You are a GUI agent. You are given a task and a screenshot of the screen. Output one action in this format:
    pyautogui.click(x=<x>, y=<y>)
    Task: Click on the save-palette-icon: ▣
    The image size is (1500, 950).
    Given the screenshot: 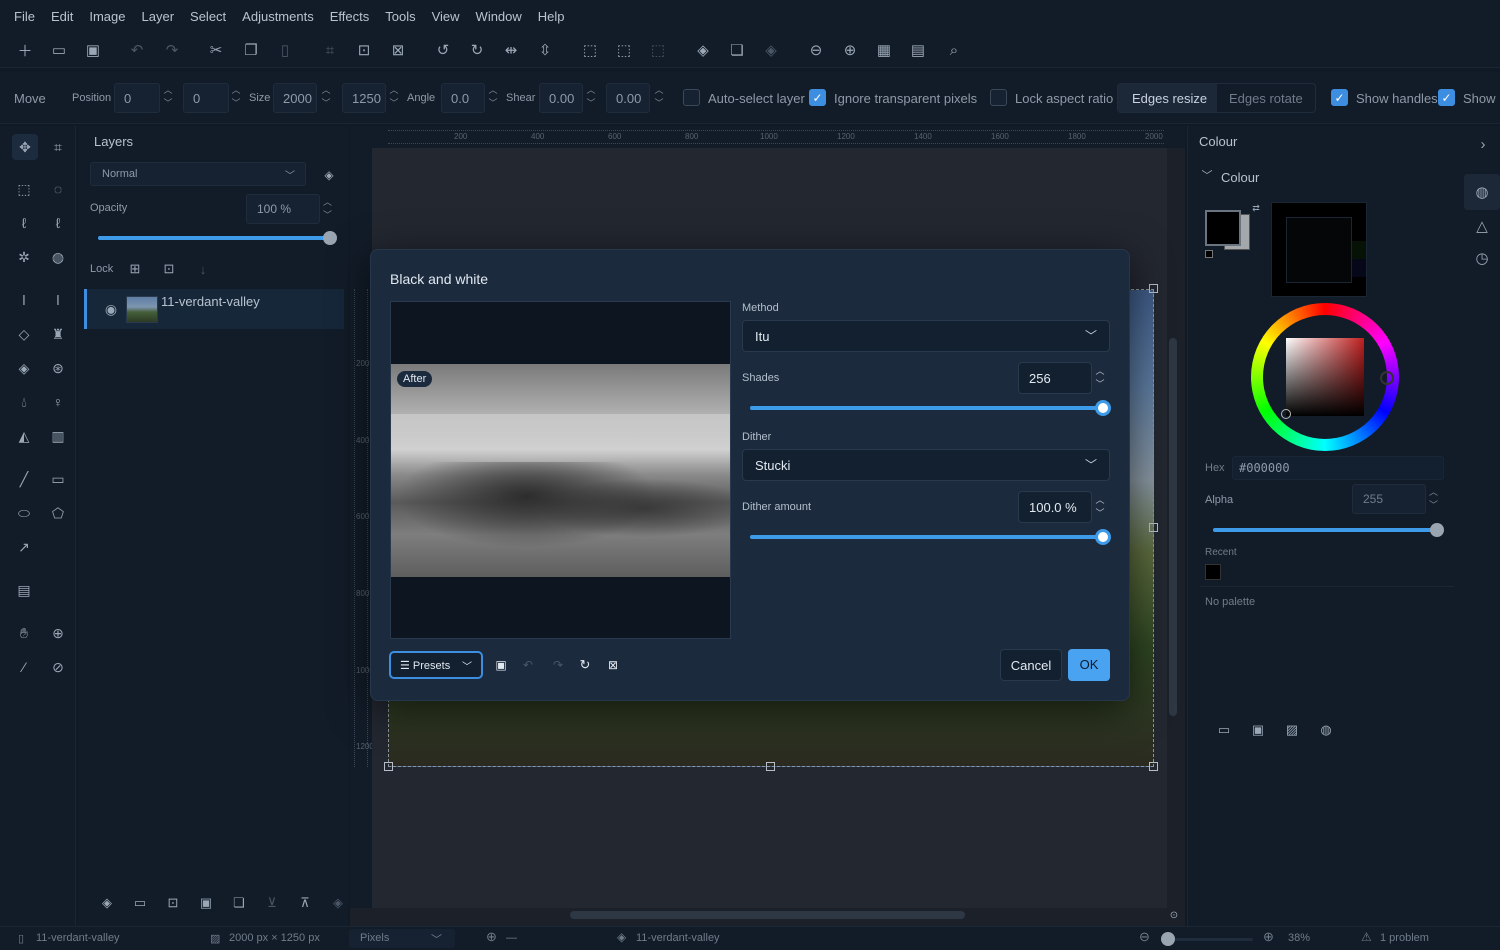 What is the action you would take?
    pyautogui.click(x=1258, y=730)
    